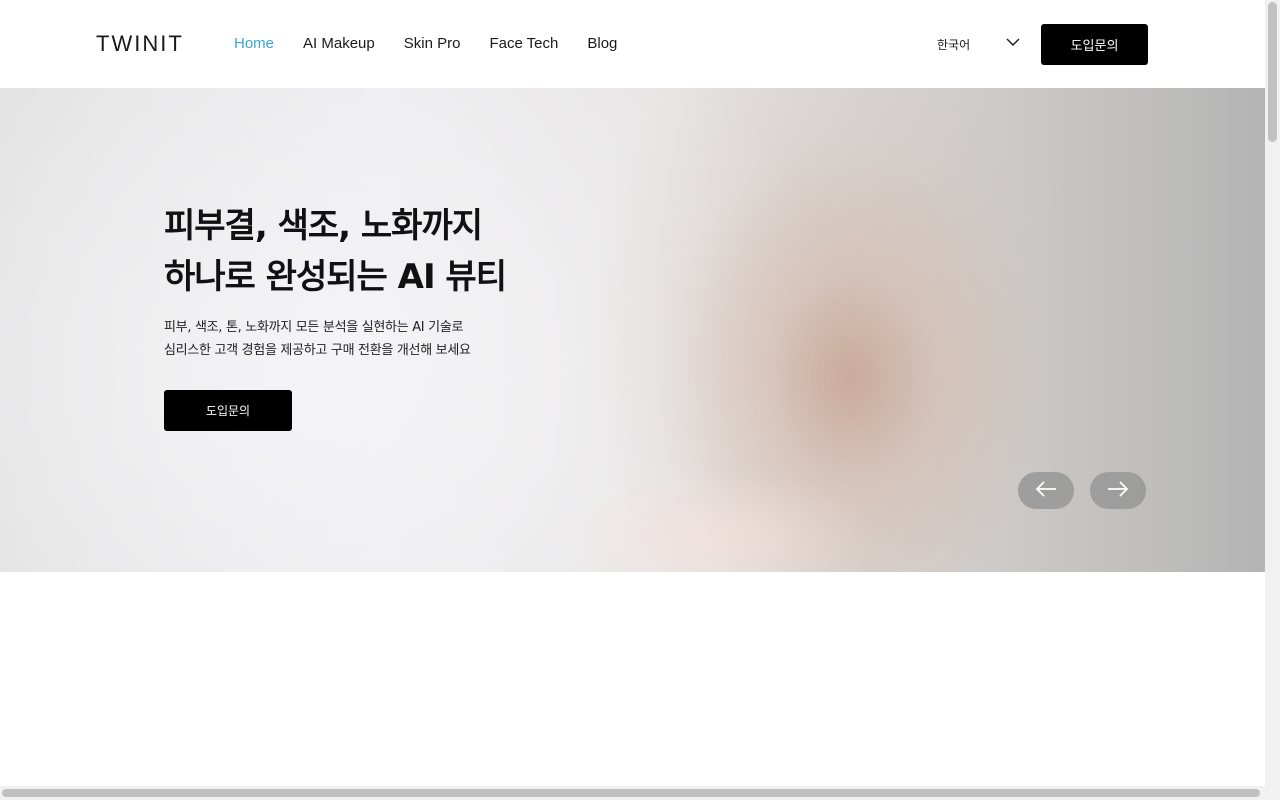 Image resolution: width=1280 pixels, height=800 pixels. I want to click on nav-home: Home, so click(254, 44).